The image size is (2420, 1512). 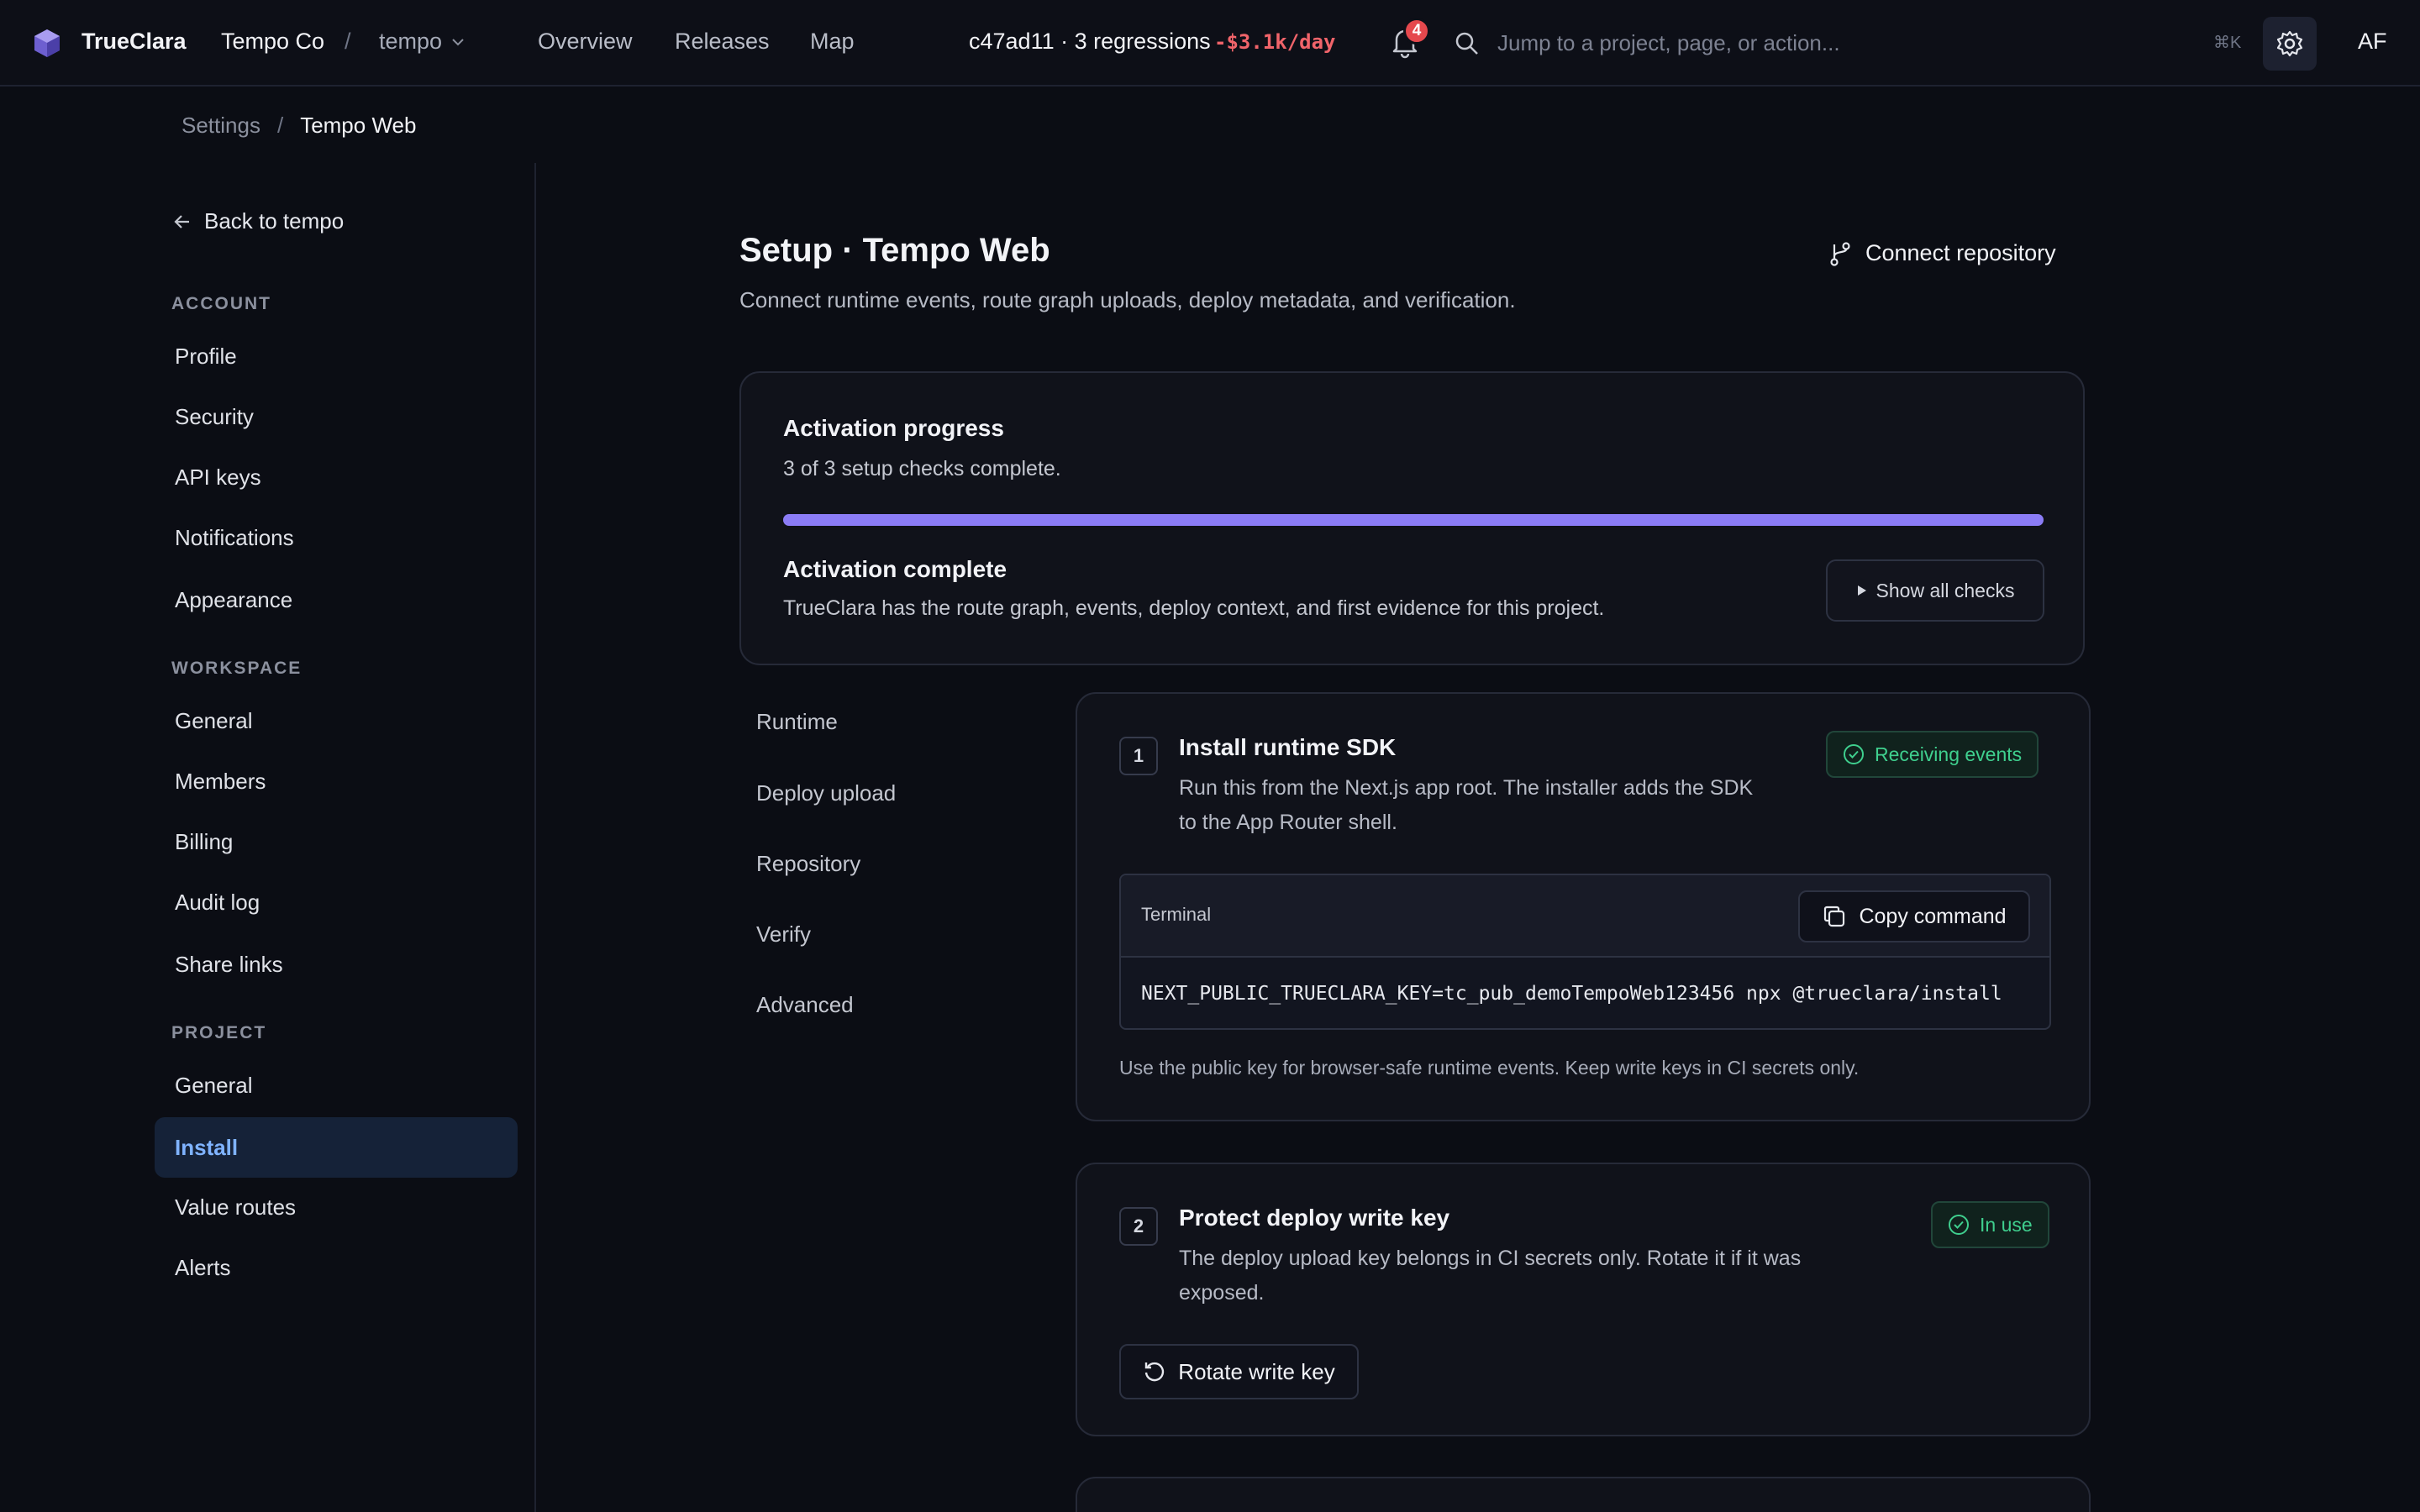 What do you see at coordinates (1416, 31) in the screenshot?
I see `notification-badge: 4` at bounding box center [1416, 31].